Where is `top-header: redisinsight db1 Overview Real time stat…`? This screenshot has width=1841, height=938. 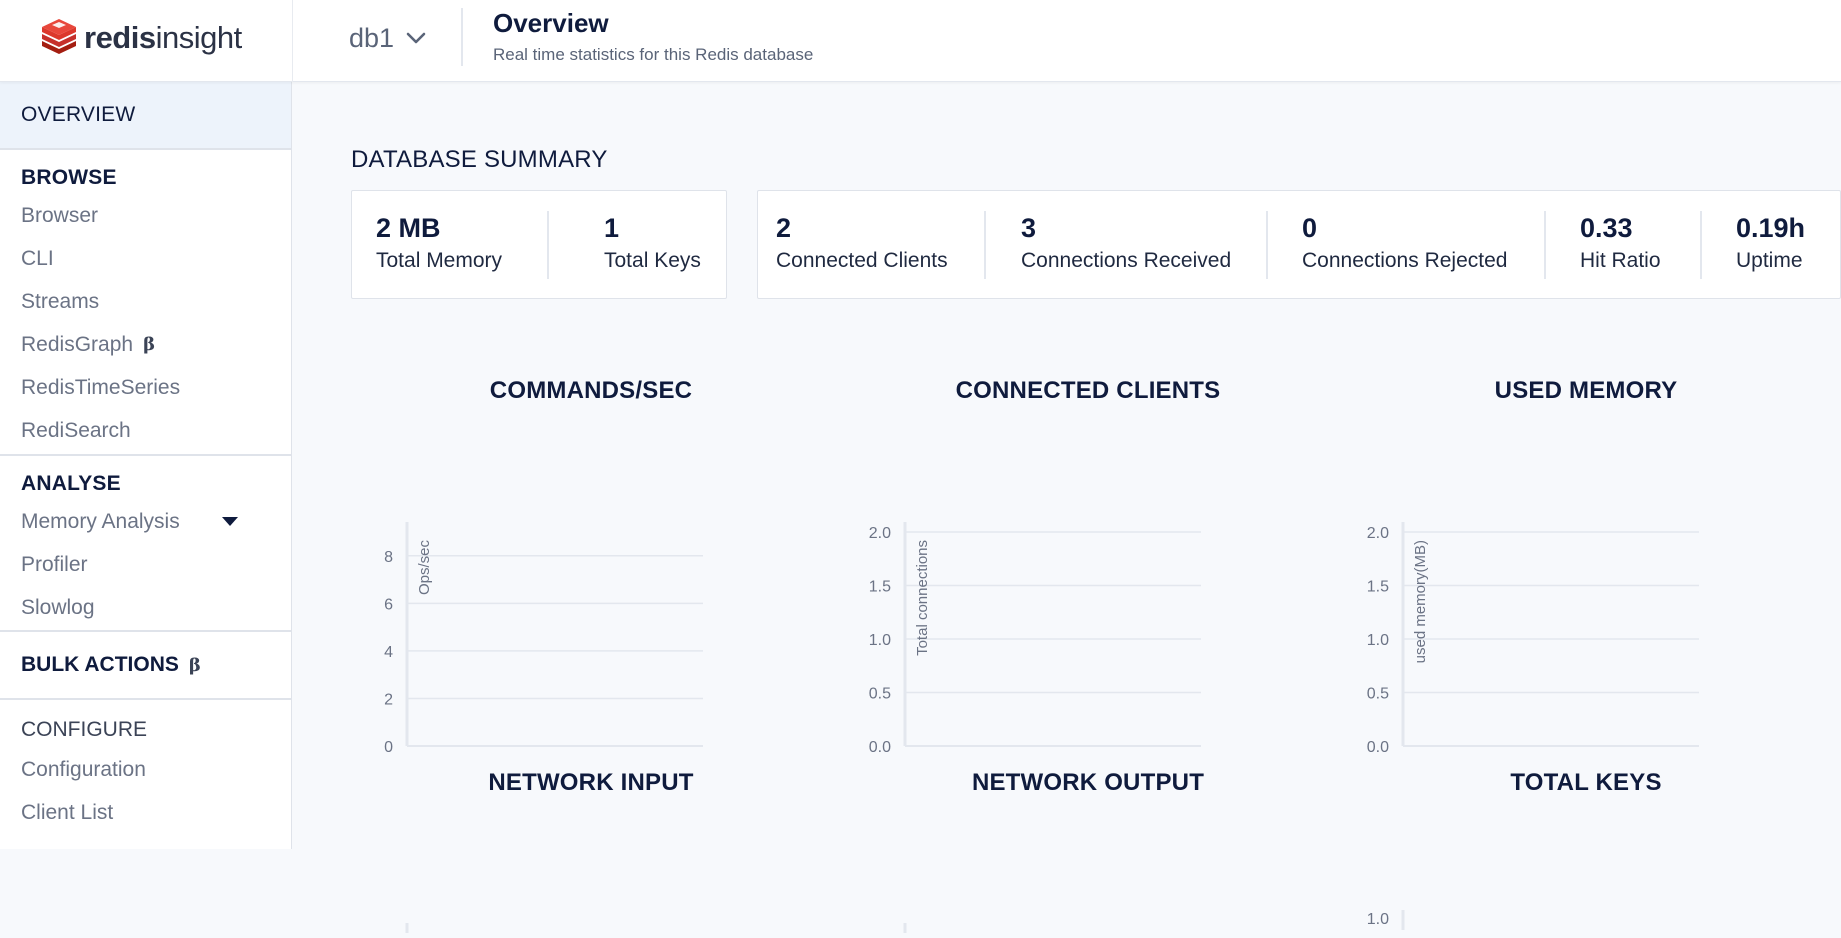 top-header: redisinsight db1 Overview Real time stat… is located at coordinates (920, 41).